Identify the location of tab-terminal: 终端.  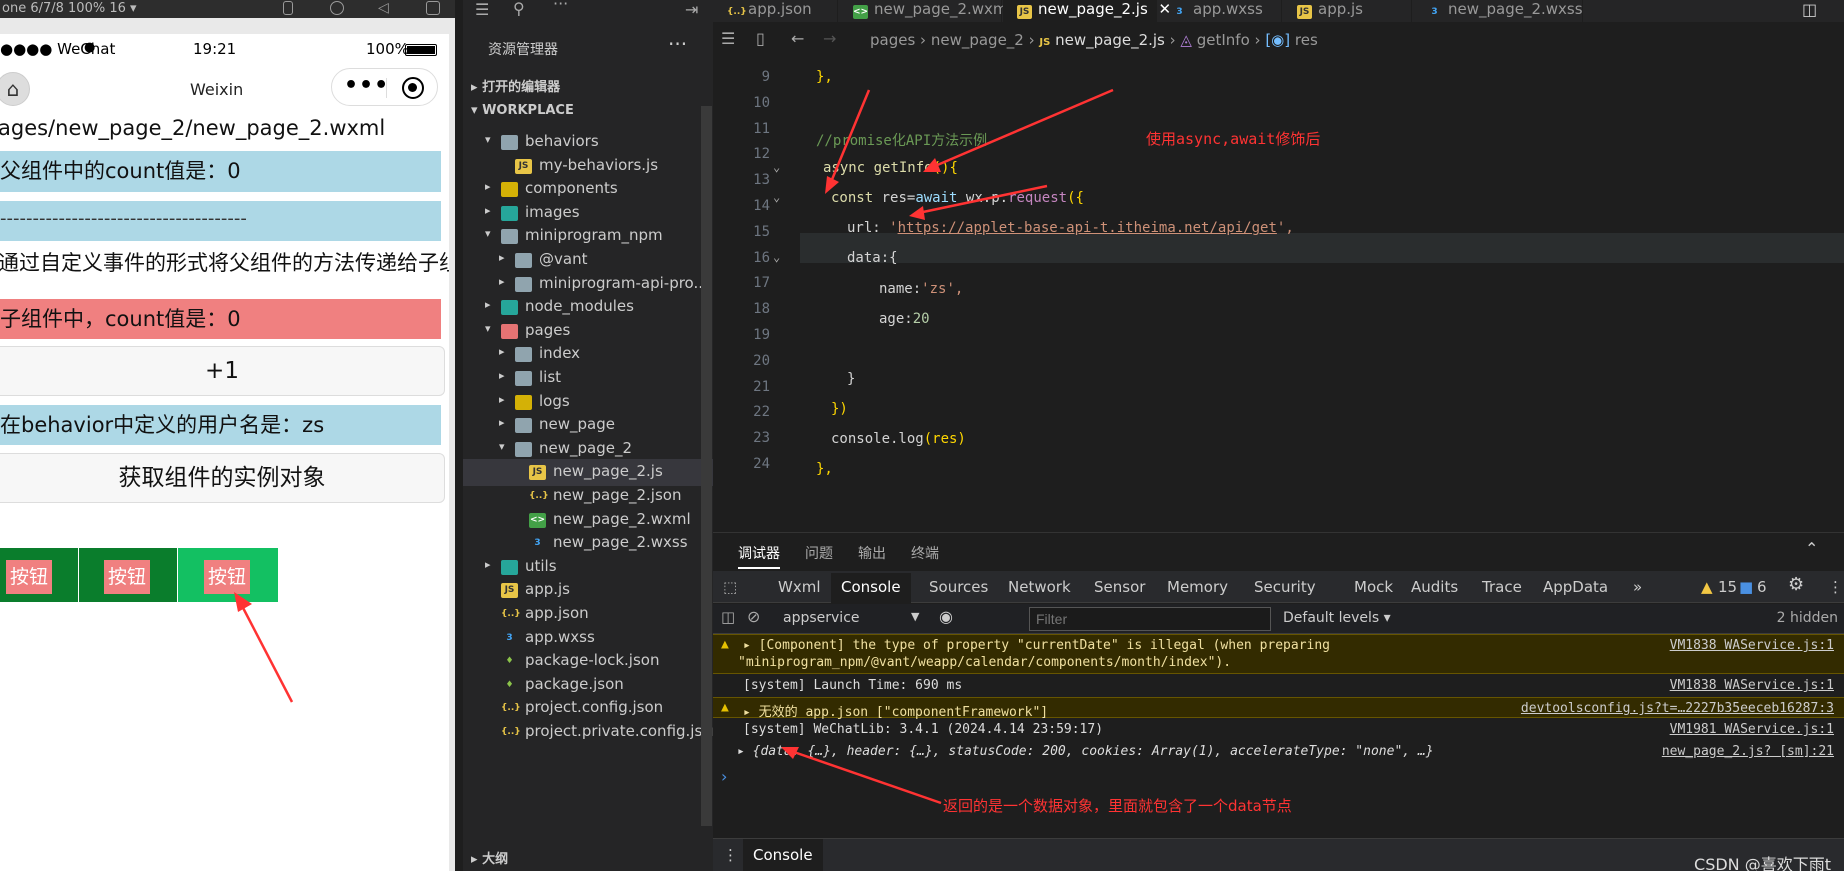
(925, 553).